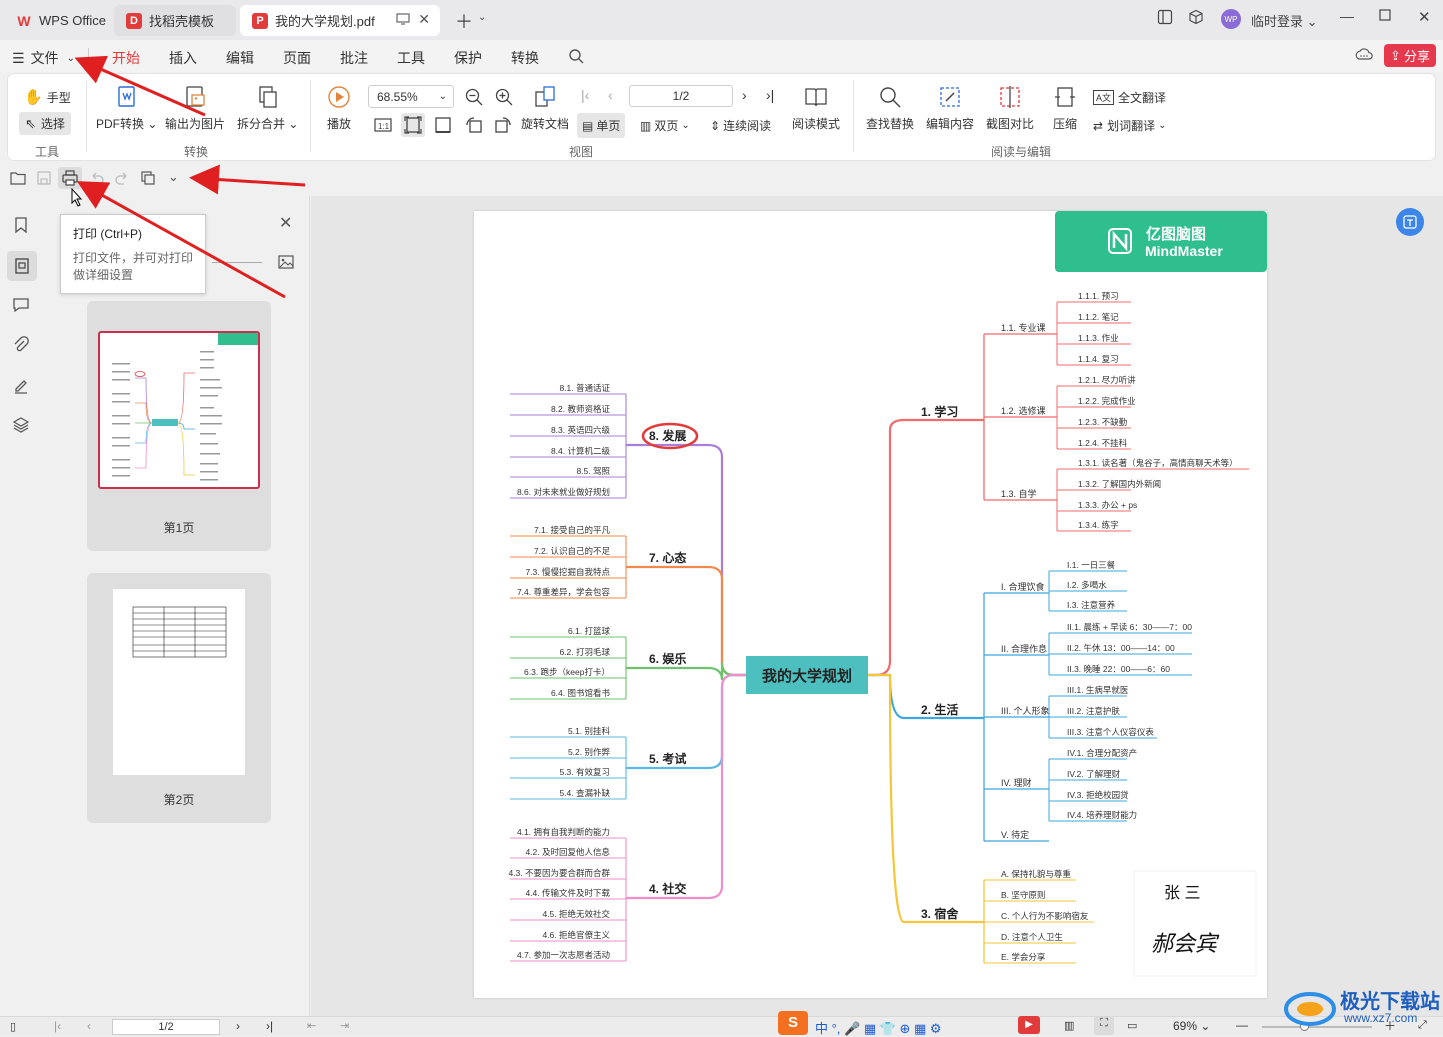 Image resolution: width=1443 pixels, height=1037 pixels. I want to click on zoom-level-value: 69%, so click(1185, 1026).